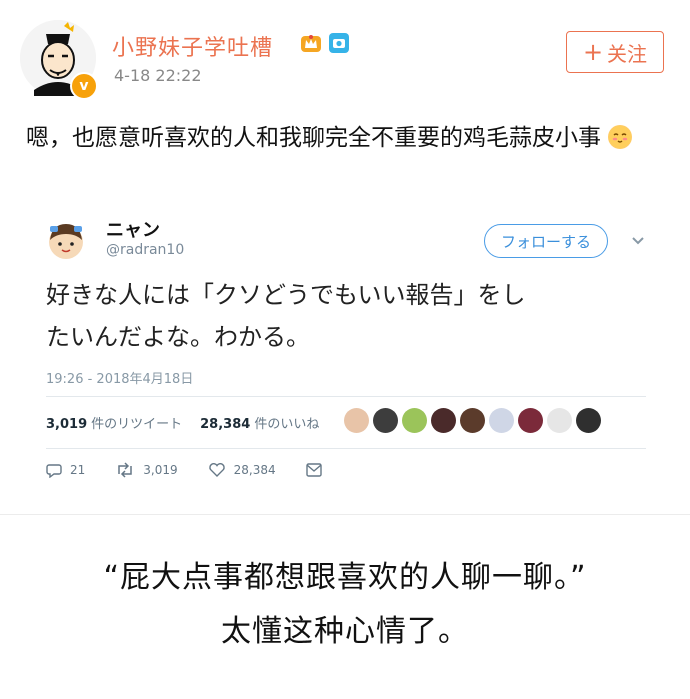 The image size is (690, 699). What do you see at coordinates (346, 316) in the screenshot?
I see `tweet-text: 好きな人には「クソどうでもいい報告」をし たいんだよな。わかる。` at bounding box center [346, 316].